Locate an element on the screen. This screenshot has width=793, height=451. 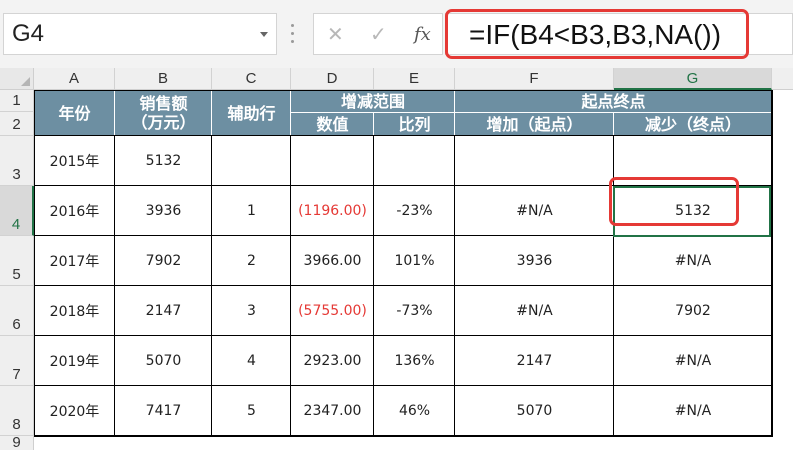
cell-b6: 2147 is located at coordinates (163, 311).